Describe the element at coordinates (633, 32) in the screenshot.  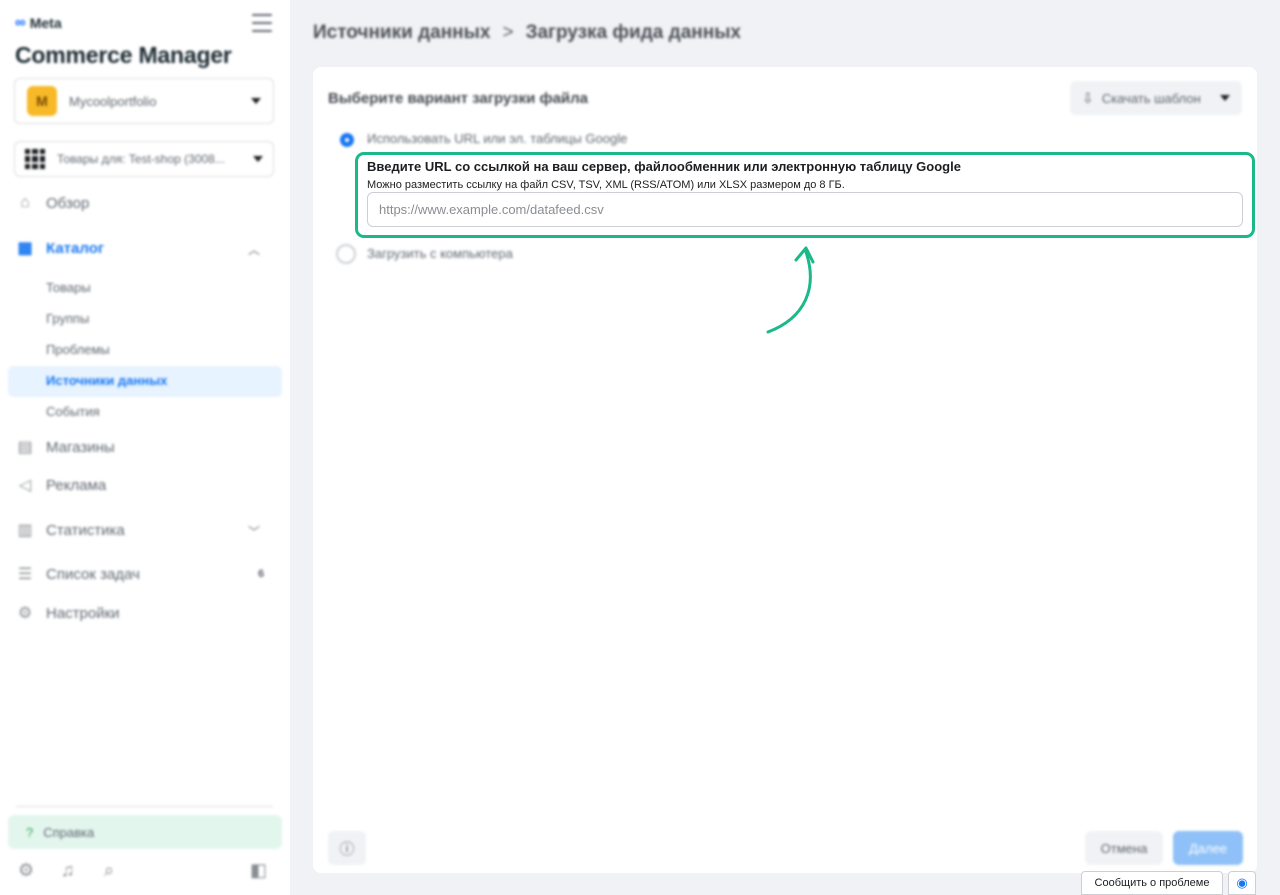
I see `breadcrumb-current: Загрузка фида данных` at that location.